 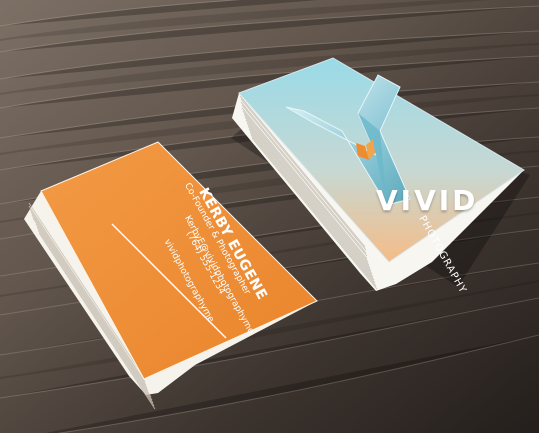 I want to click on brand-logo-text: VIVID, so click(x=427, y=200).